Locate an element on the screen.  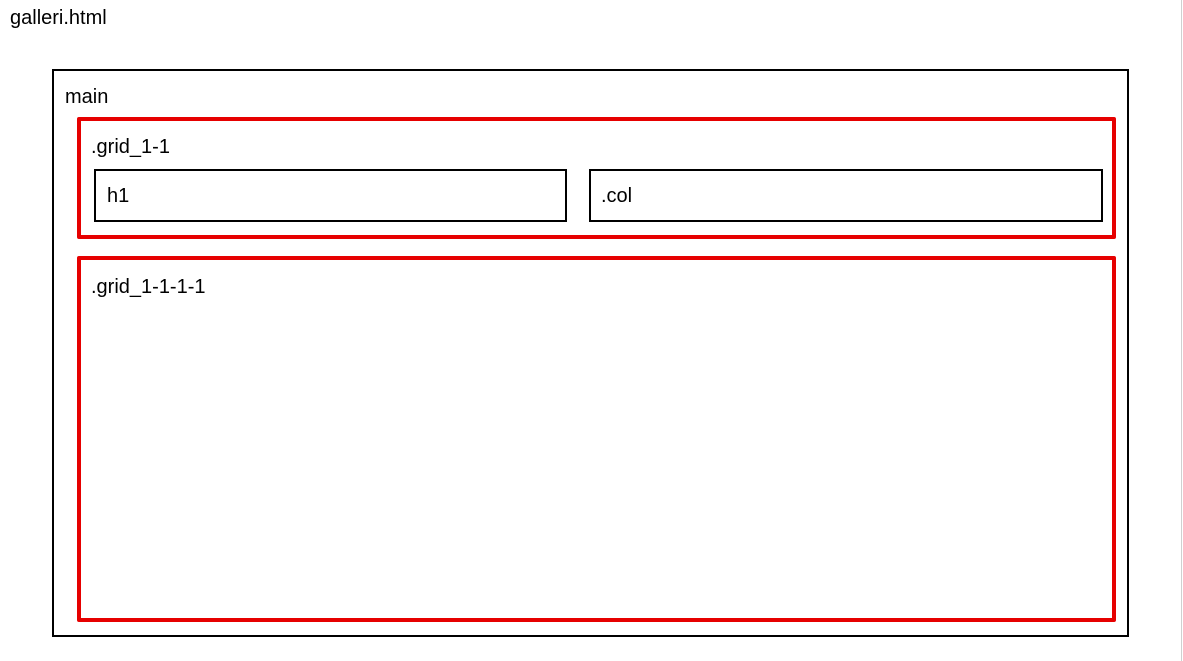
col-label: .col is located at coordinates (617, 196).